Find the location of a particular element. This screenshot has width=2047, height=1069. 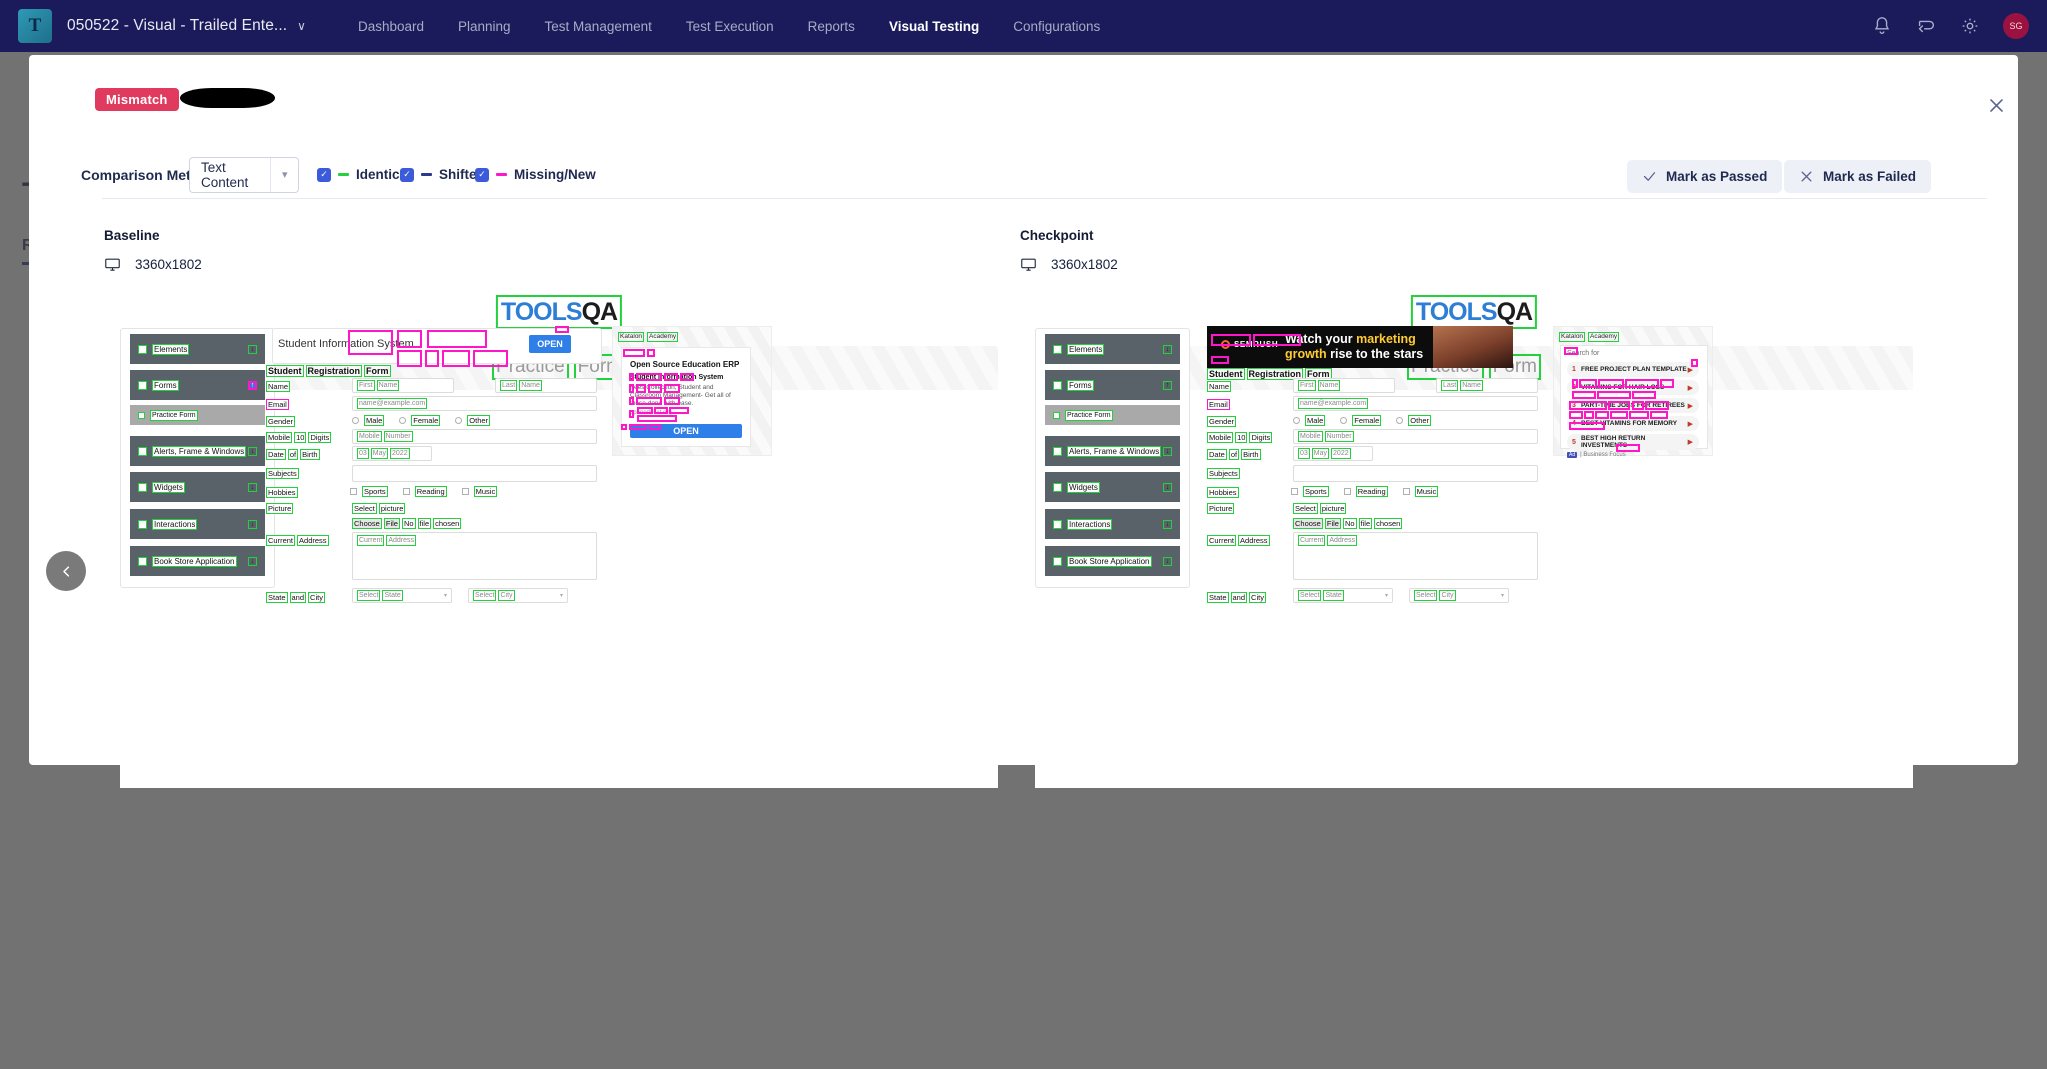

file-upload-row: Choose File No file chosen is located at coordinates (407, 523).